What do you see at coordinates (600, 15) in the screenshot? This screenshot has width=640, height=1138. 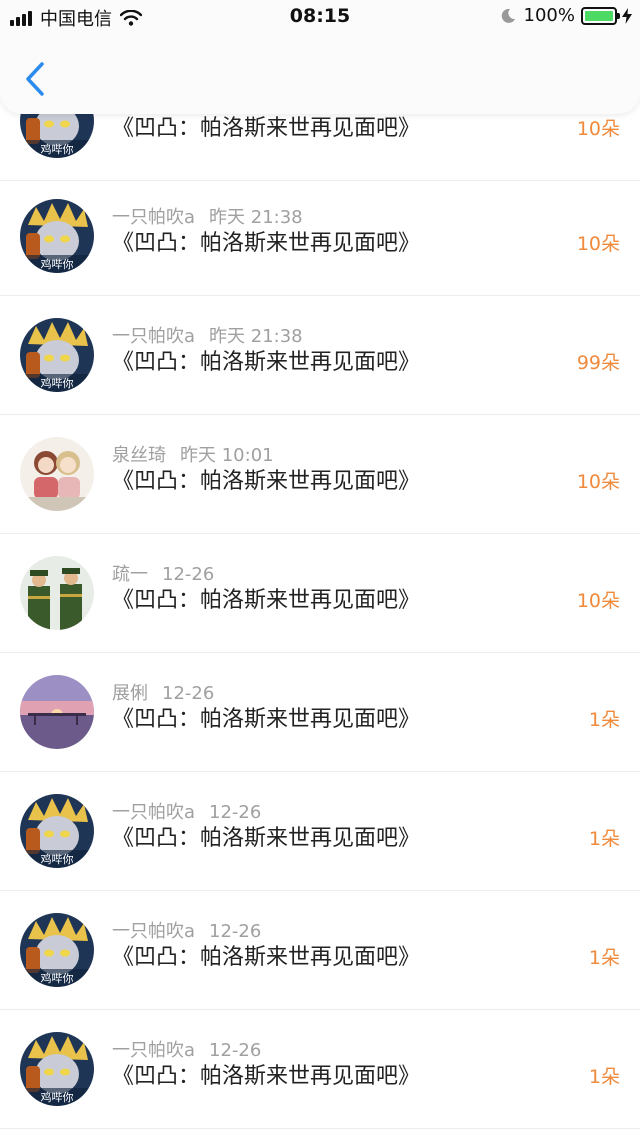 I see `battery-icon` at bounding box center [600, 15].